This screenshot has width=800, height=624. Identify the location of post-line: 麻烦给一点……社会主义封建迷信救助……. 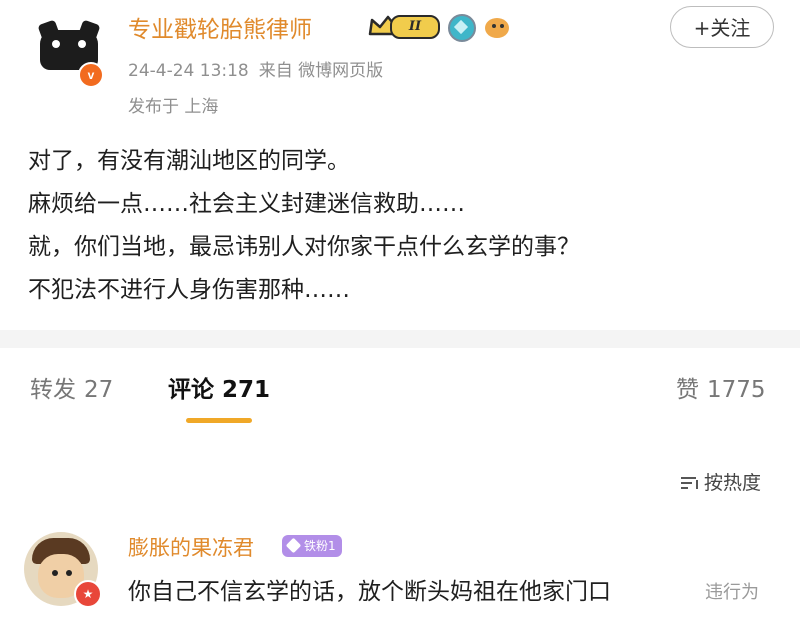
(246, 204).